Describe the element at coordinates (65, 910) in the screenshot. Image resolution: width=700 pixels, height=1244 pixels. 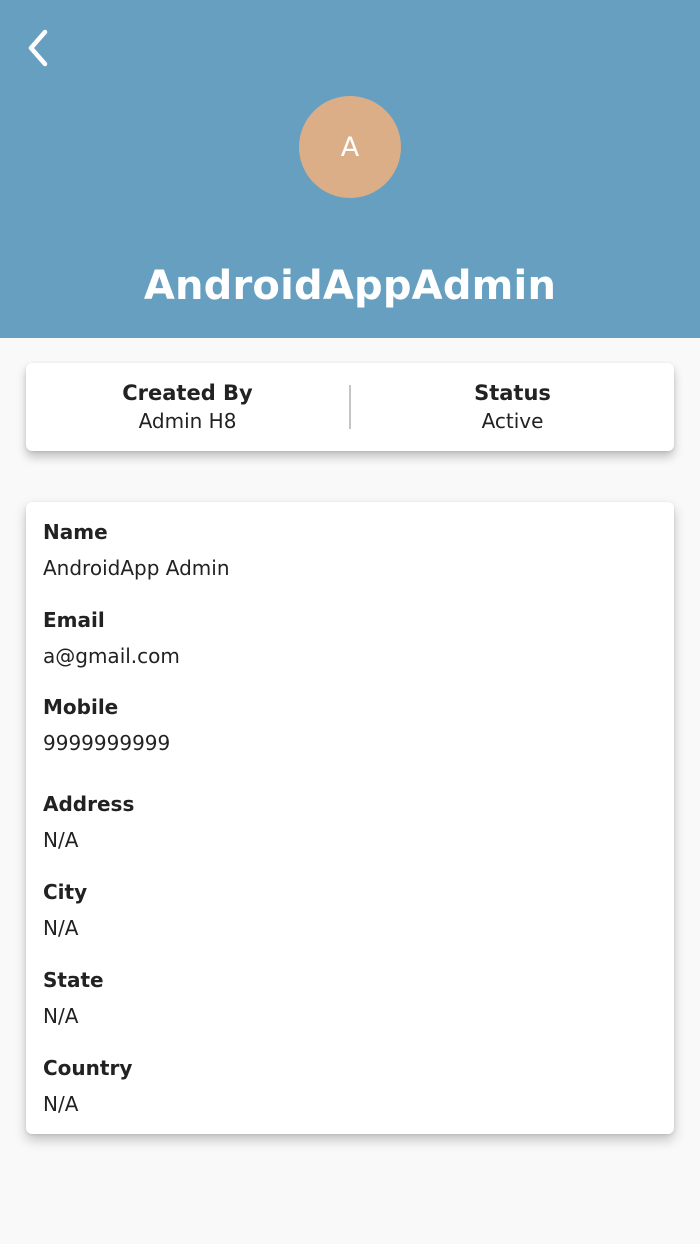
I see `field-city: City N/A` at that location.